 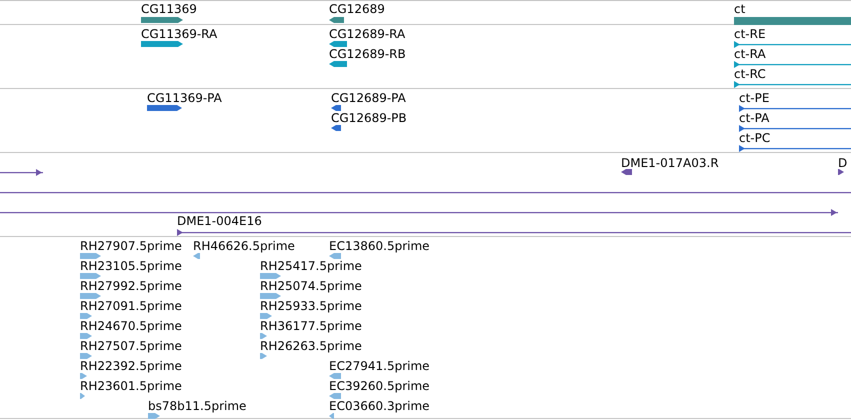 What do you see at coordinates (368, 98) in the screenshot?
I see `feature-label: CG12689-PA` at bounding box center [368, 98].